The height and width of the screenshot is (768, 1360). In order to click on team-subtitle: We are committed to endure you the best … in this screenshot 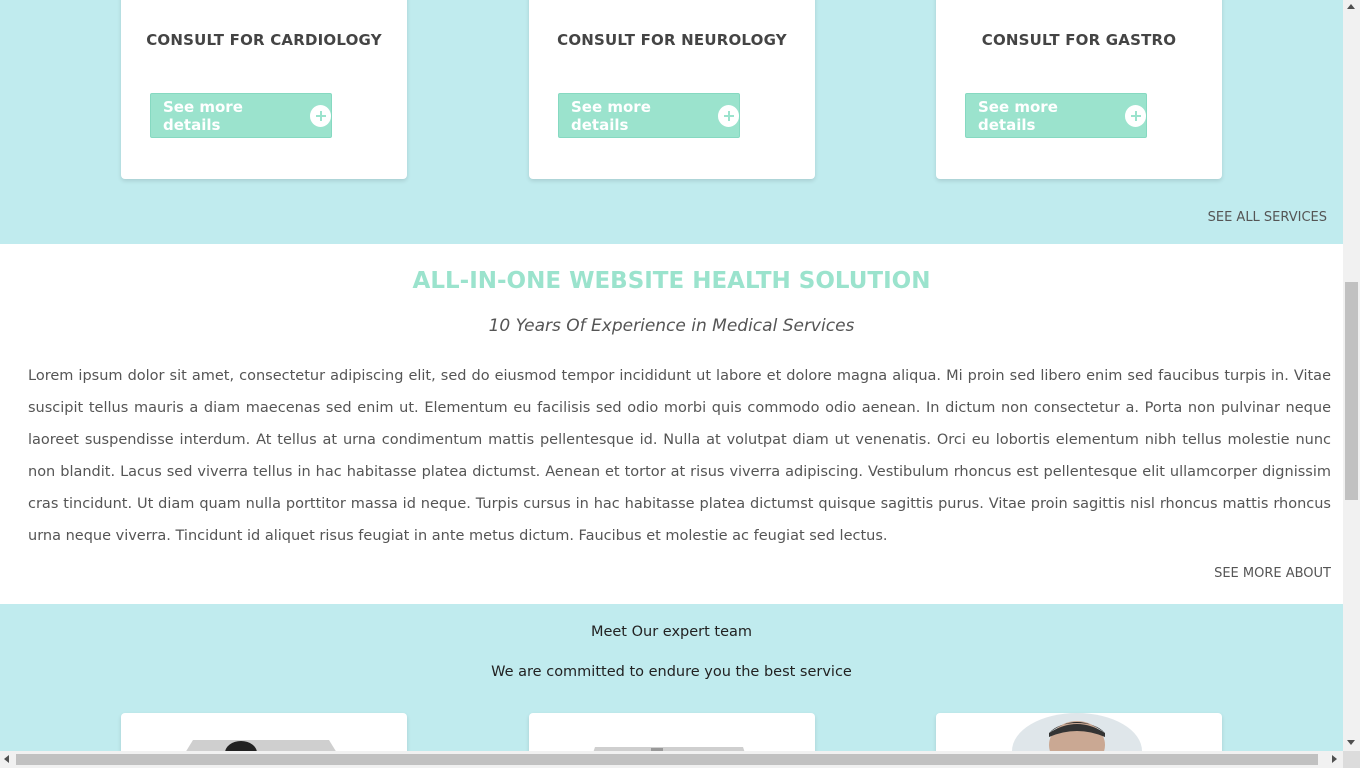, I will do `click(671, 672)`.